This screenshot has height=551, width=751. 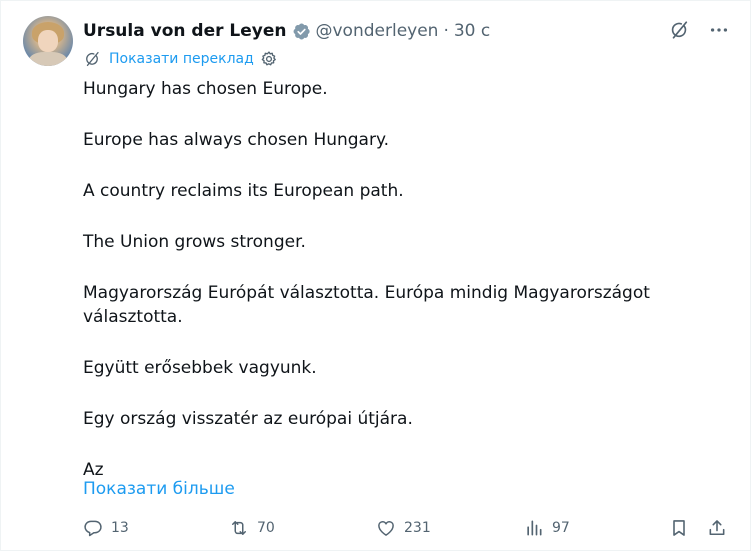 I want to click on bookmark-button, so click(x=679, y=528).